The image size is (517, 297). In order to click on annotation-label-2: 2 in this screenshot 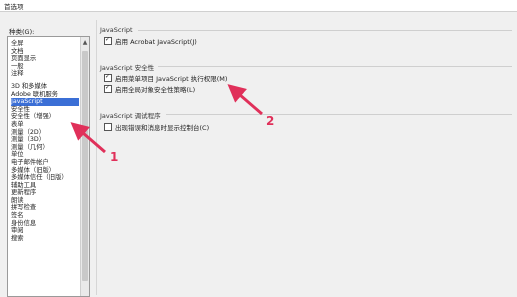, I will do `click(270, 121)`.